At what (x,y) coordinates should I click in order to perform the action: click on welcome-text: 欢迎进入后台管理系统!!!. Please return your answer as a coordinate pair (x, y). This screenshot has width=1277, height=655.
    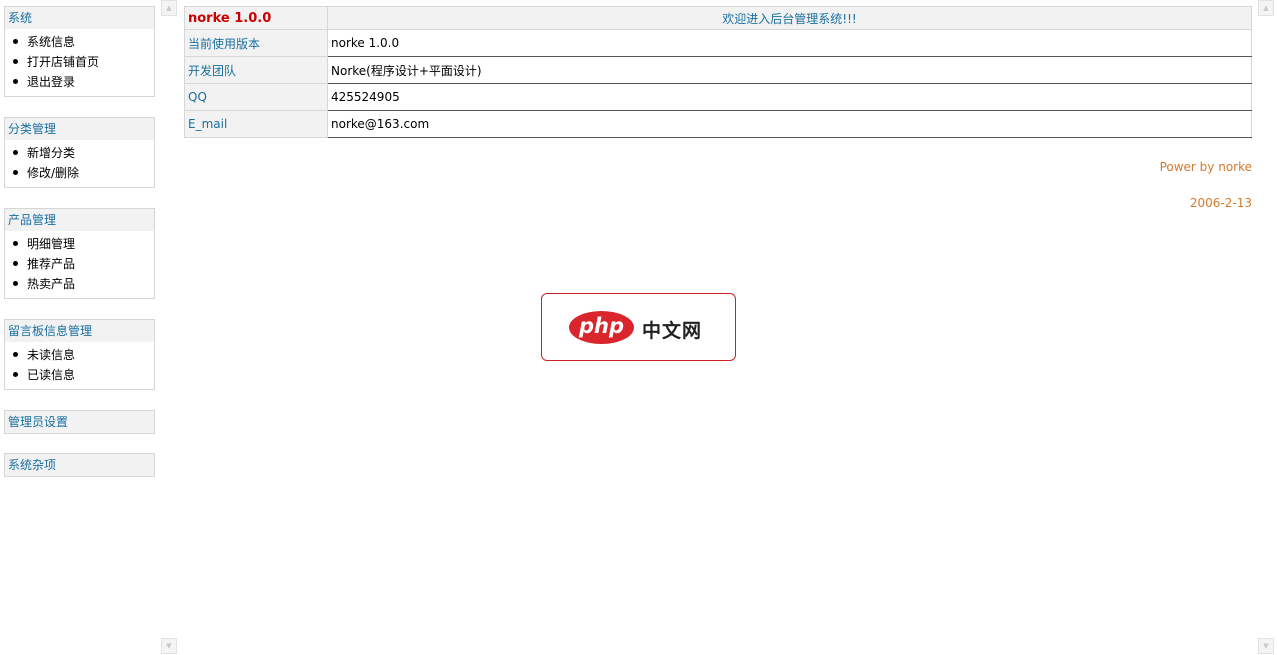
    Looking at the image, I should click on (789, 18).